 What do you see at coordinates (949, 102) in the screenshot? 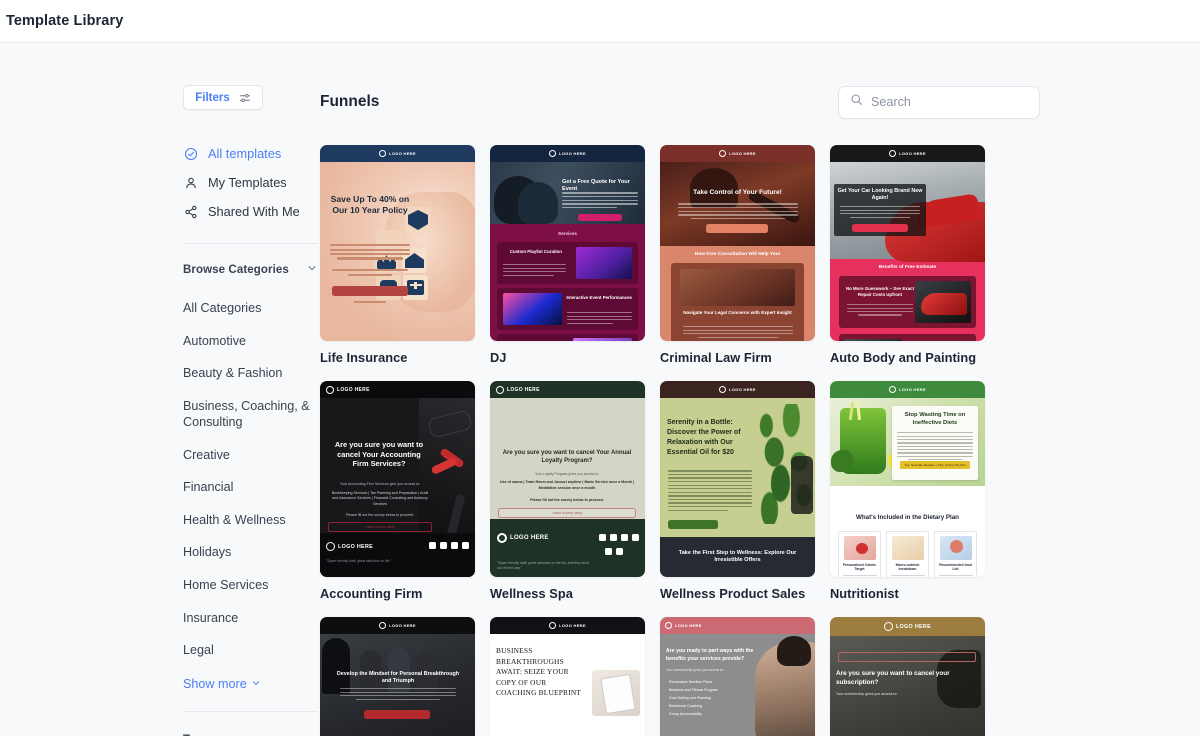
I see `search-input` at bounding box center [949, 102].